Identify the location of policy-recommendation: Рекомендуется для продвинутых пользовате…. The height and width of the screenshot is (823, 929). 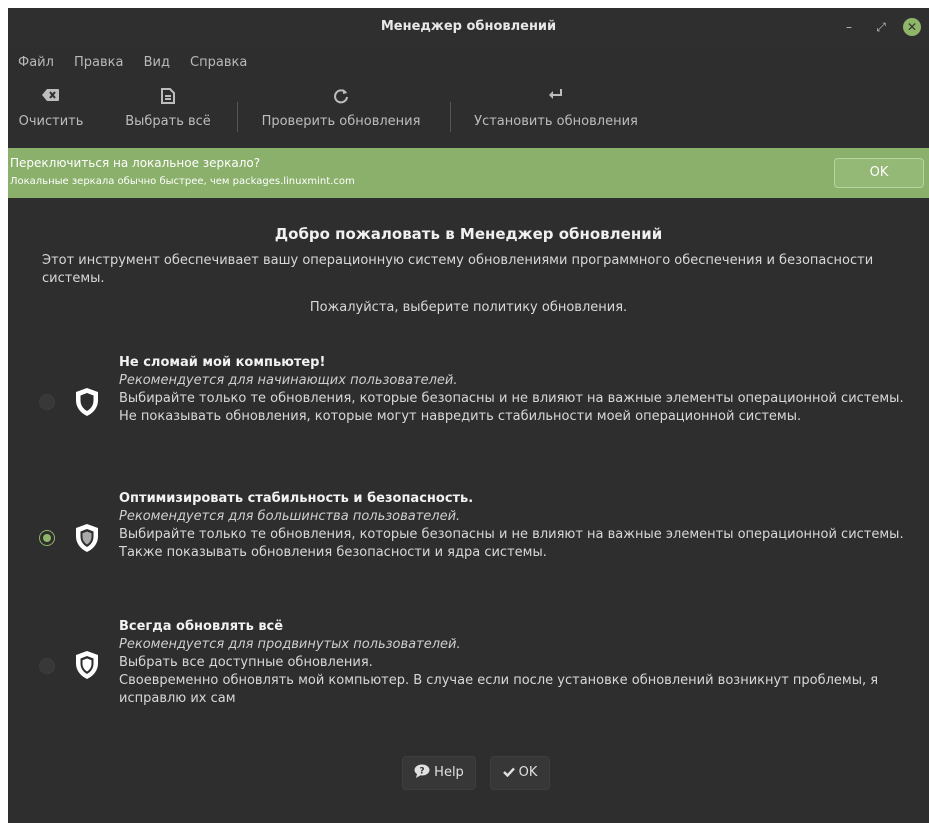
(290, 644).